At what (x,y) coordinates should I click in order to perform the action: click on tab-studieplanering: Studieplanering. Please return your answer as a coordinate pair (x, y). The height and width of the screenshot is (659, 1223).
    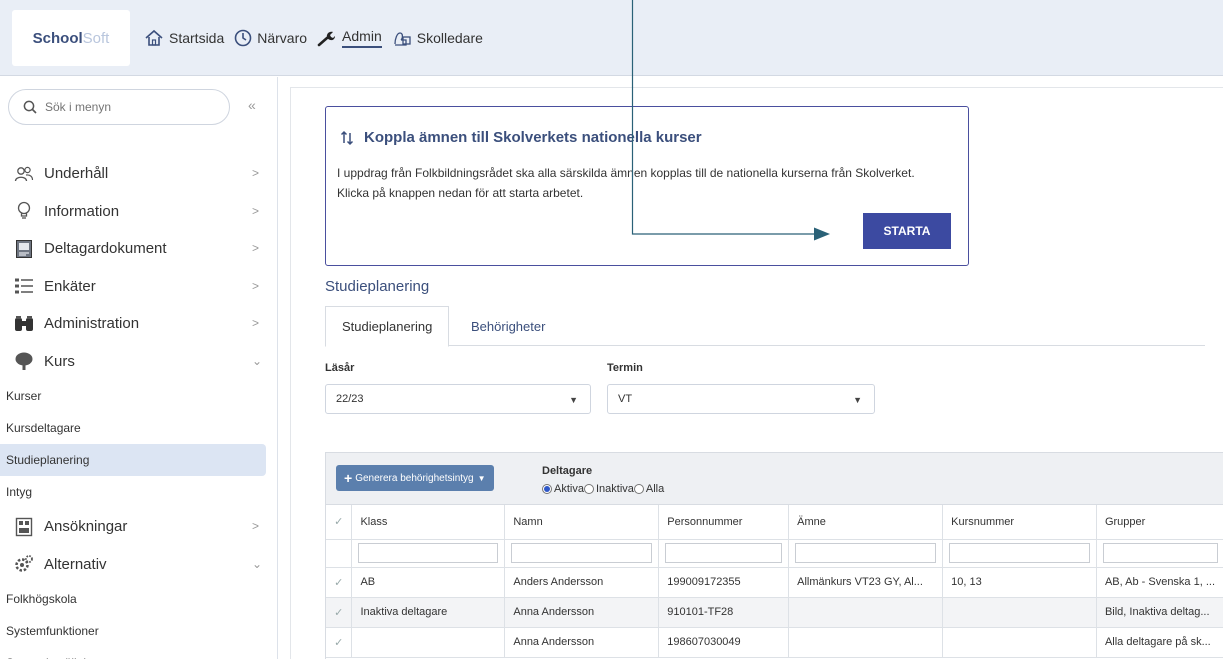
    Looking at the image, I should click on (387, 326).